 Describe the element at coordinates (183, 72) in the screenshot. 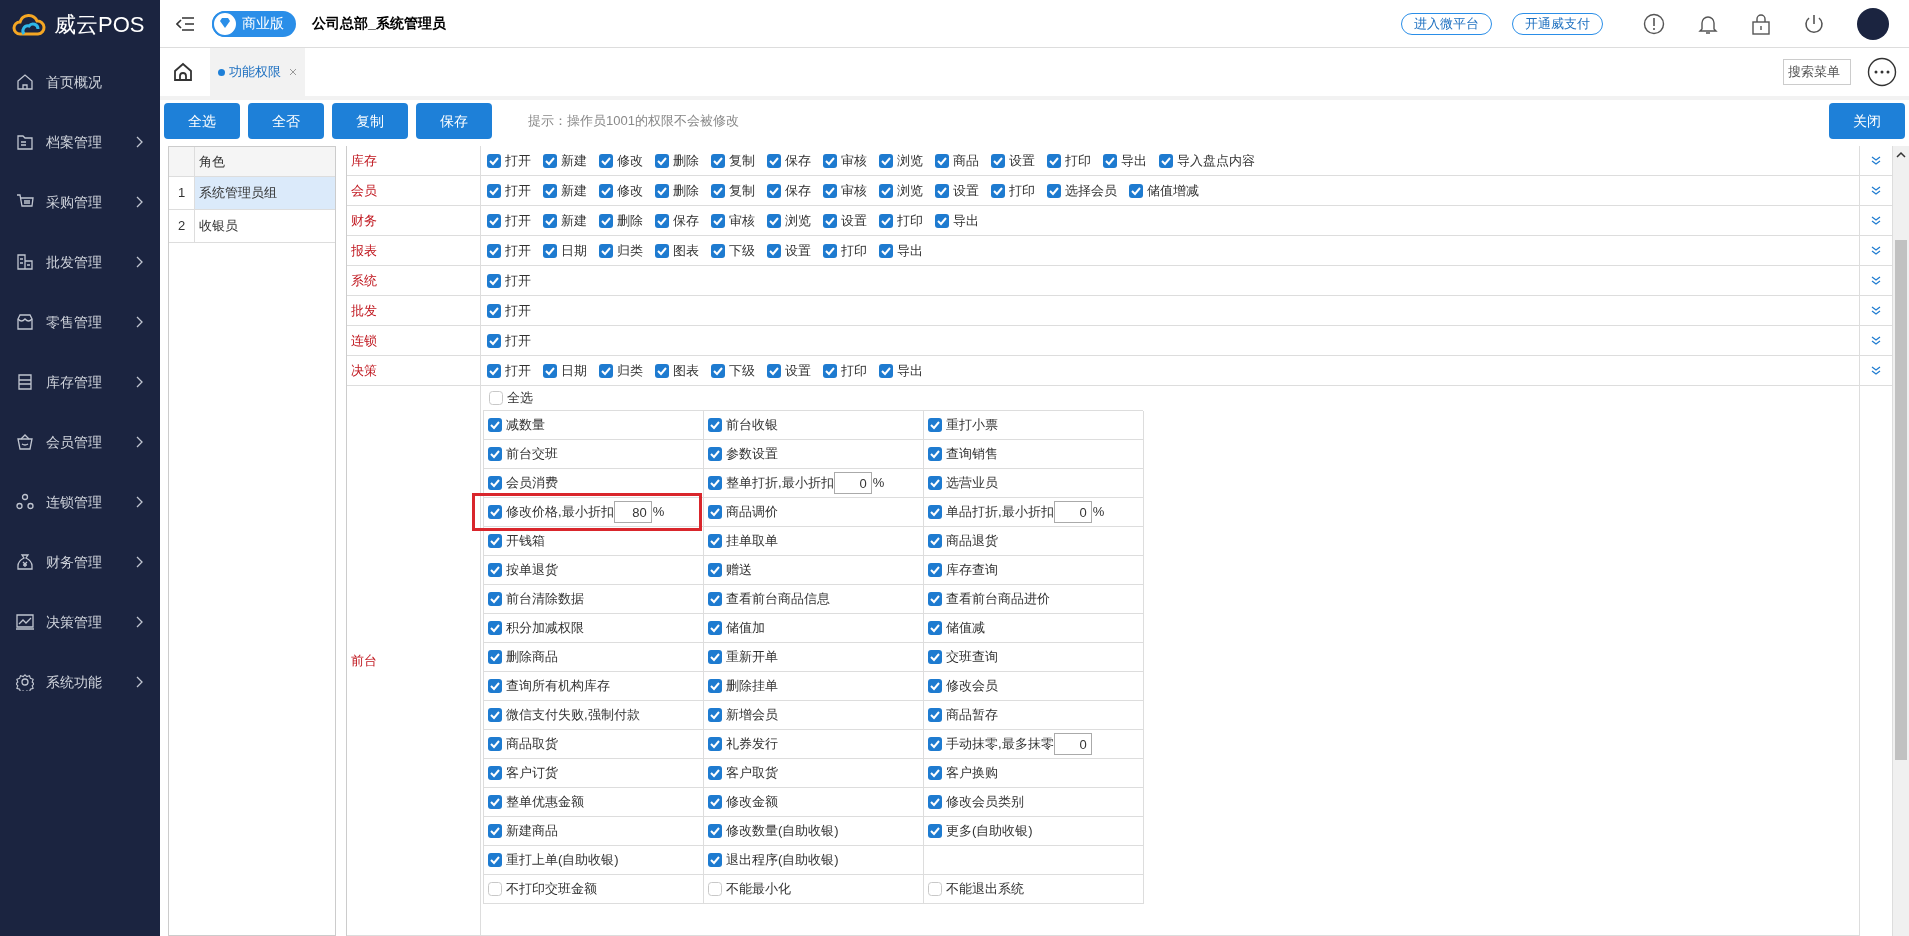

I see `home-icon` at that location.